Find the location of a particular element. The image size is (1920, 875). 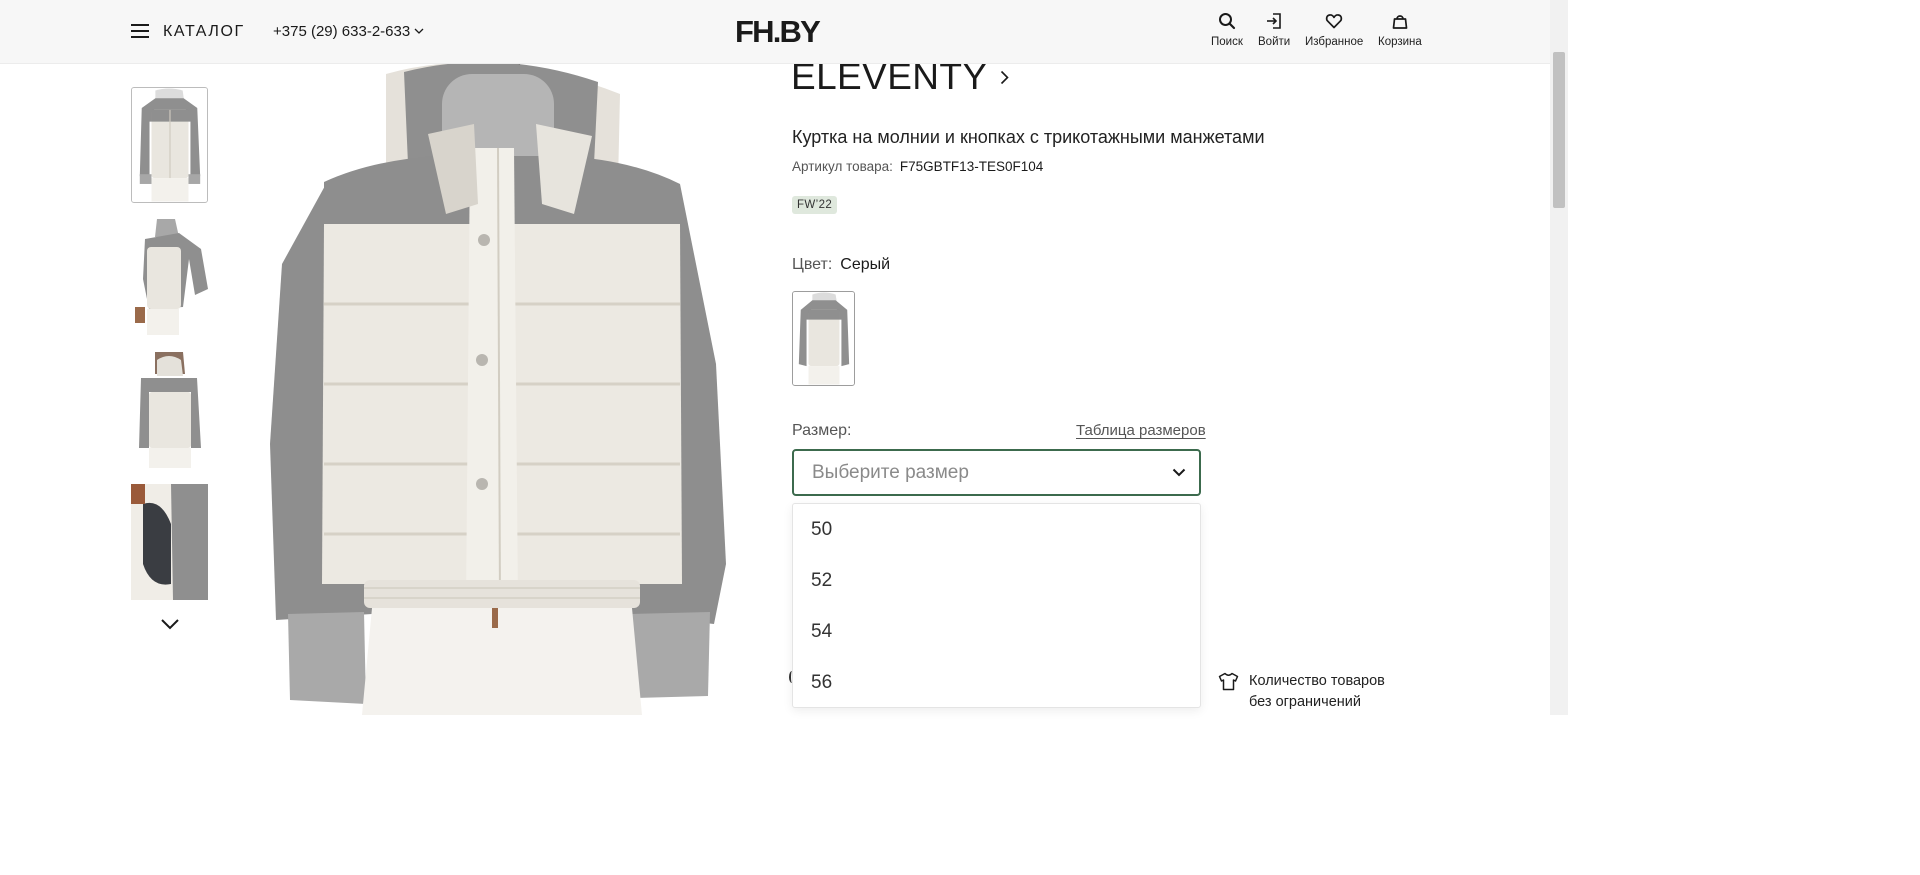

bag-icon is located at coordinates (1400, 22).